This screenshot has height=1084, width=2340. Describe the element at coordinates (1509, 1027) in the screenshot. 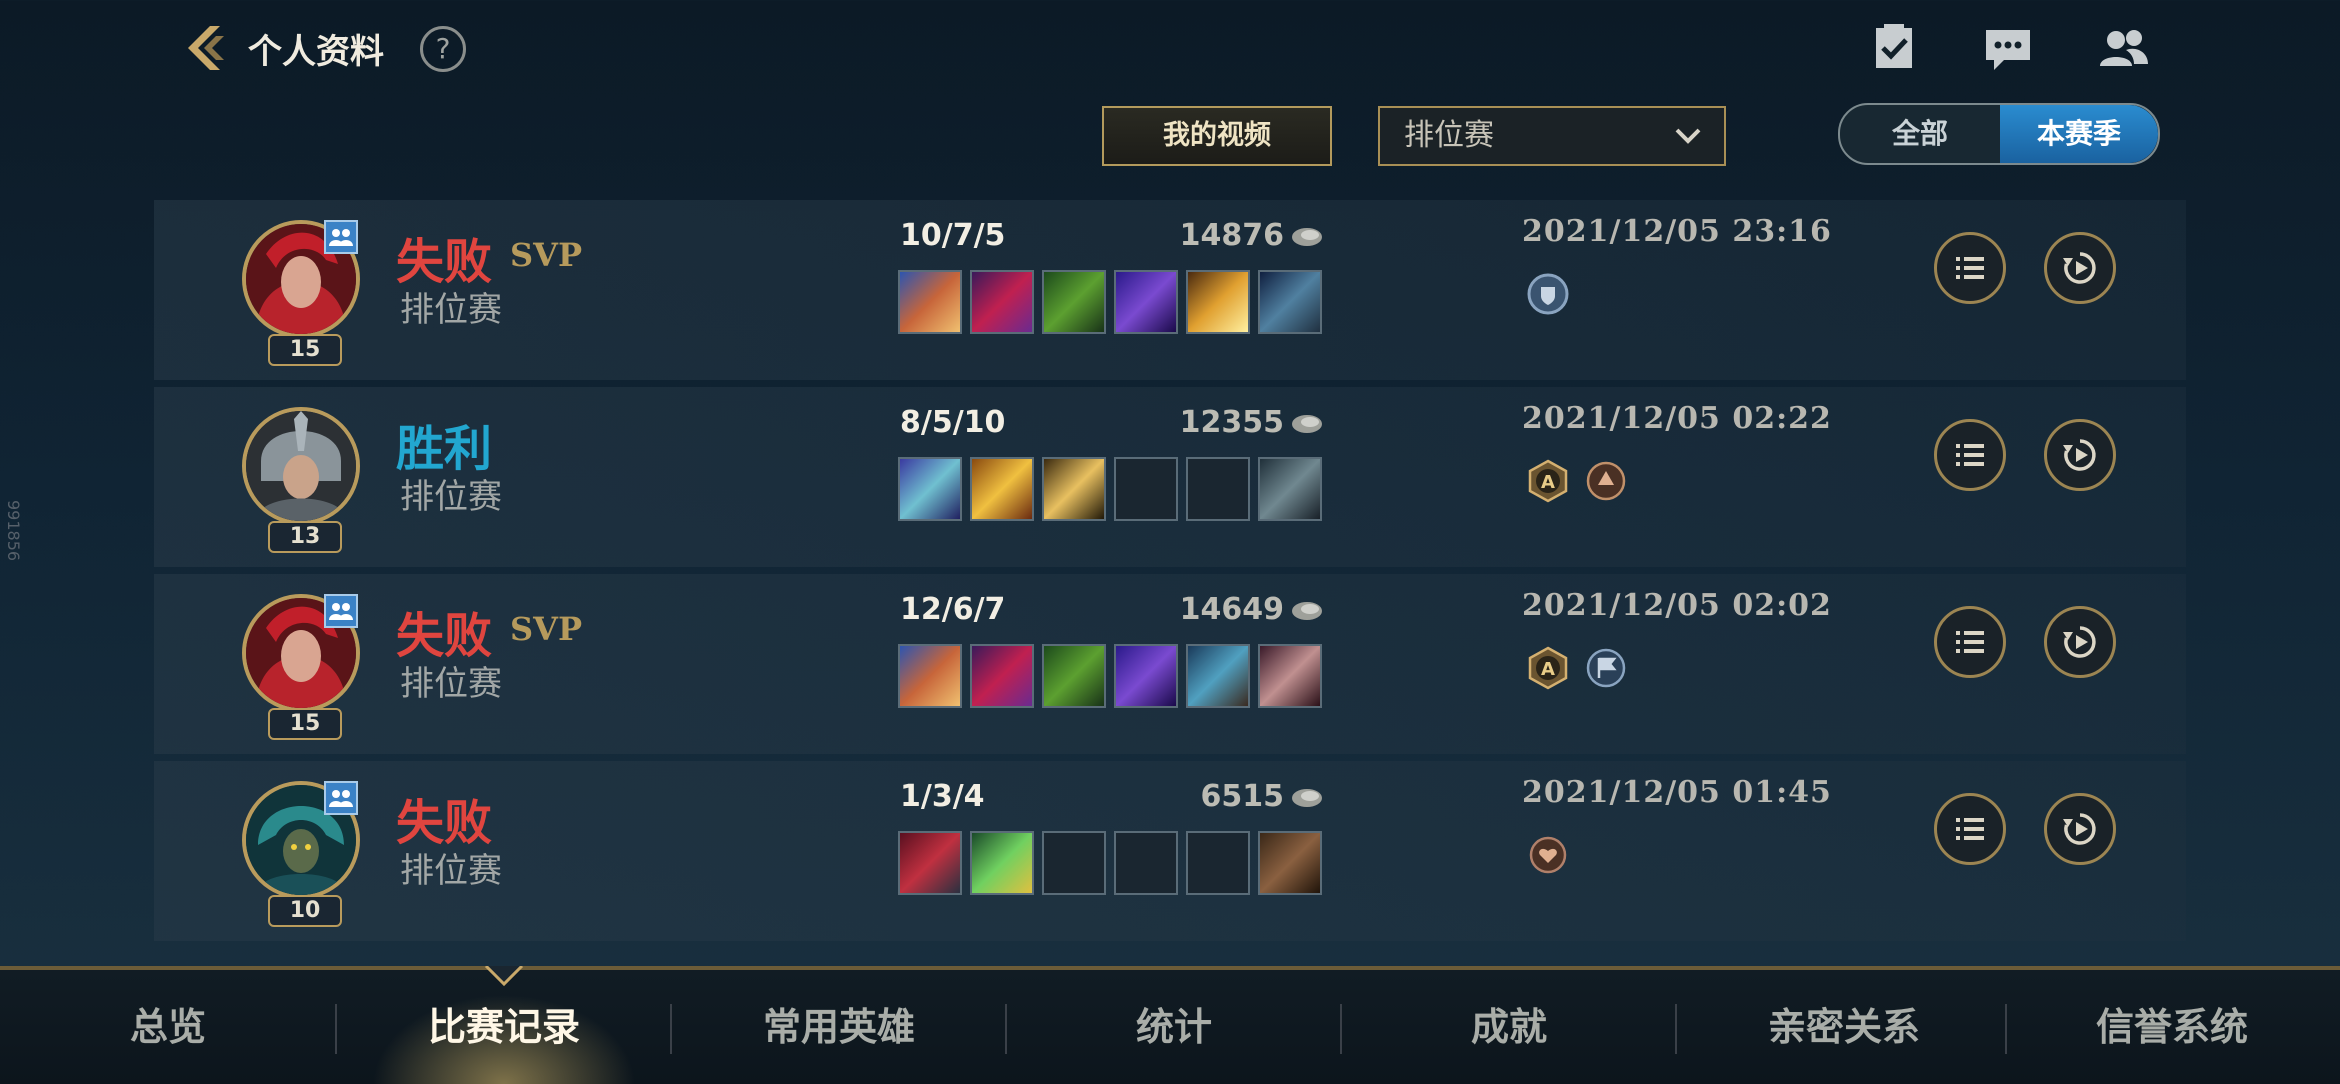

I see `tab-achievements: 成就` at that location.